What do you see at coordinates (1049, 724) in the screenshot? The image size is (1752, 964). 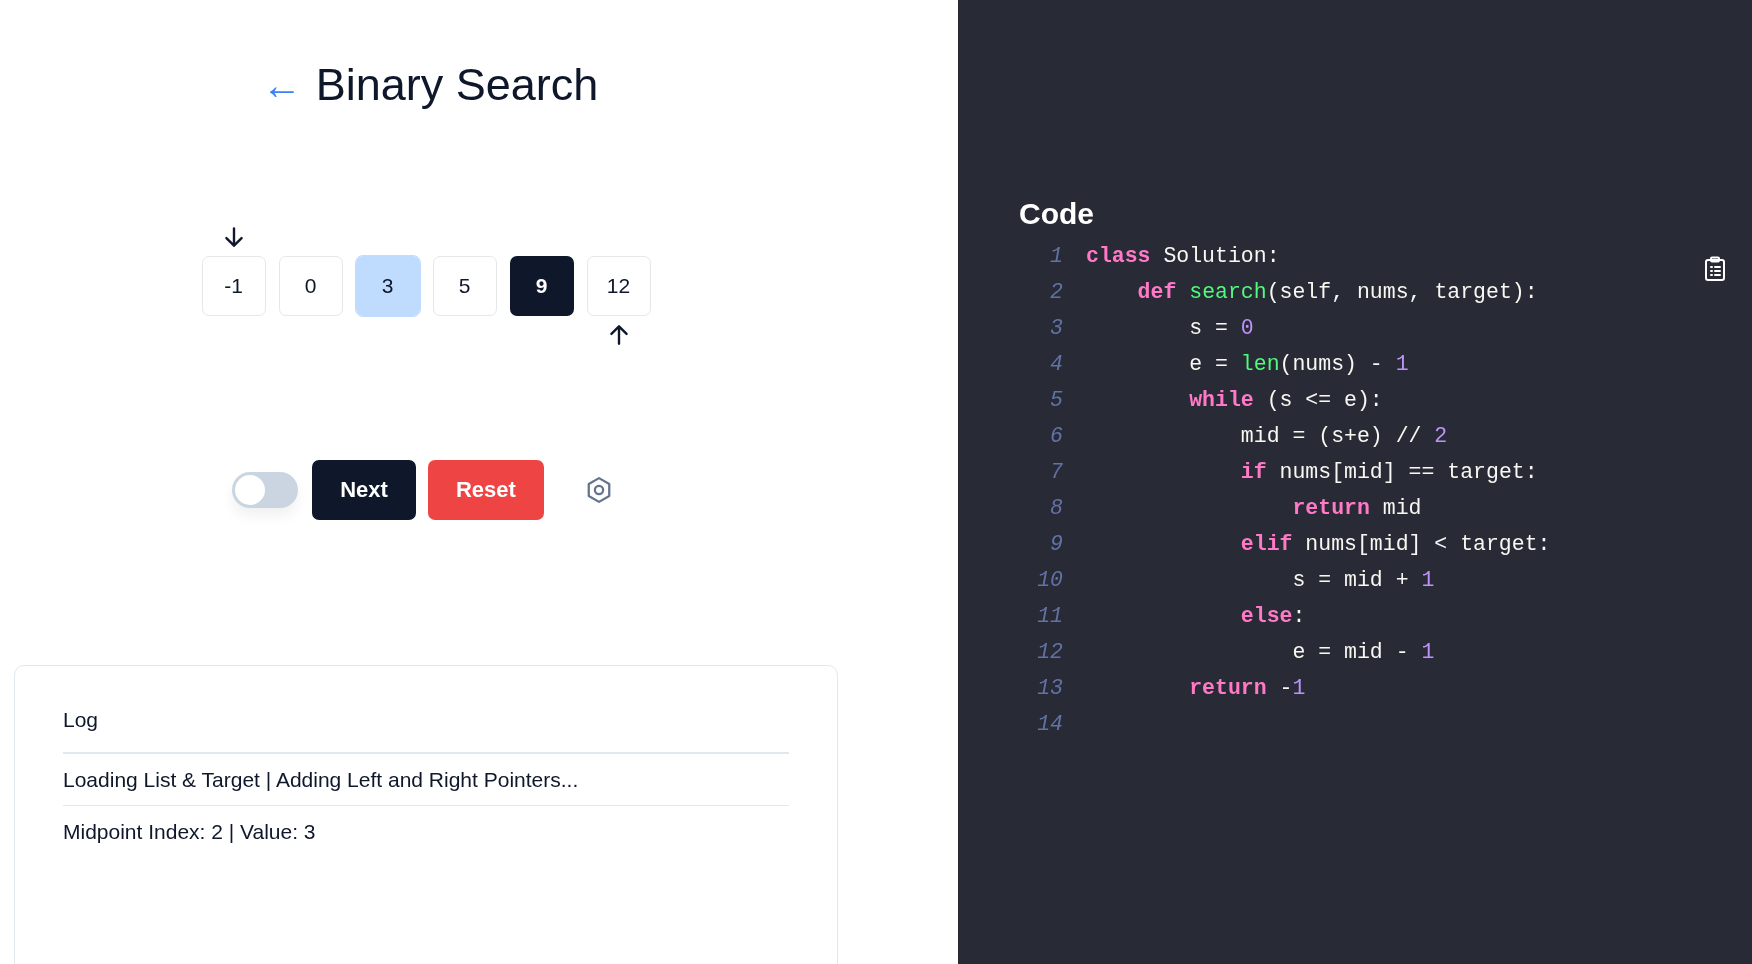 I see `line-number: 14` at bounding box center [1049, 724].